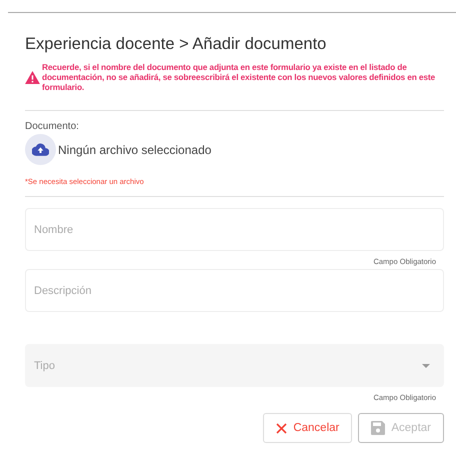 This screenshot has width=456, height=474. Describe the element at coordinates (234, 290) in the screenshot. I see `text-field: Descripción` at that location.